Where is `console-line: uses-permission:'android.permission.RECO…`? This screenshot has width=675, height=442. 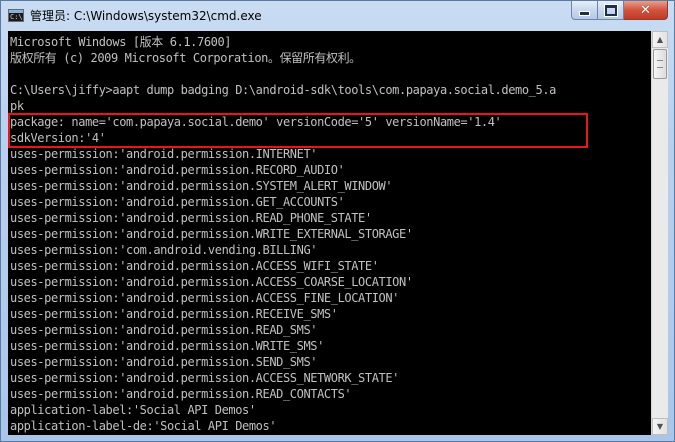
console-line: uses-permission:'android.permission.RECO… is located at coordinates (177, 170).